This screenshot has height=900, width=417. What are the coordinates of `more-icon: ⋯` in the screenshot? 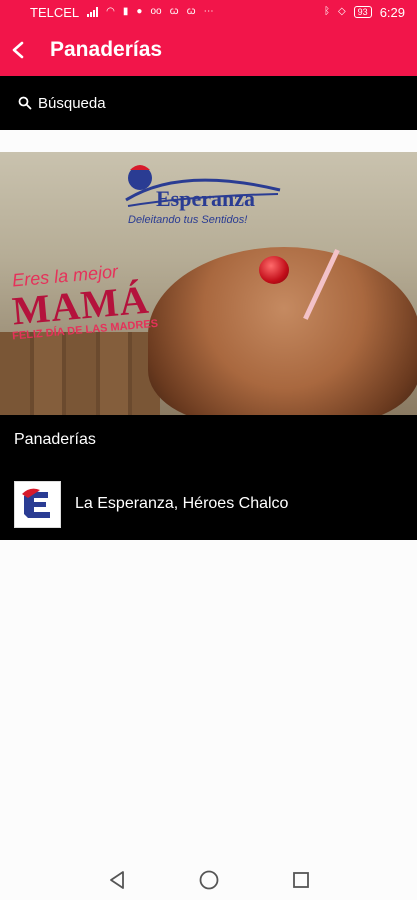 It's located at (208, 11).